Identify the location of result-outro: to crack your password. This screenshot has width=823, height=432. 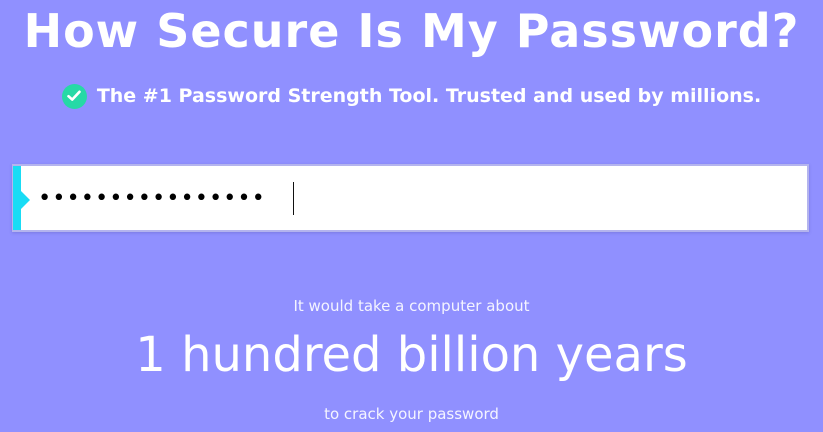
(411, 414).